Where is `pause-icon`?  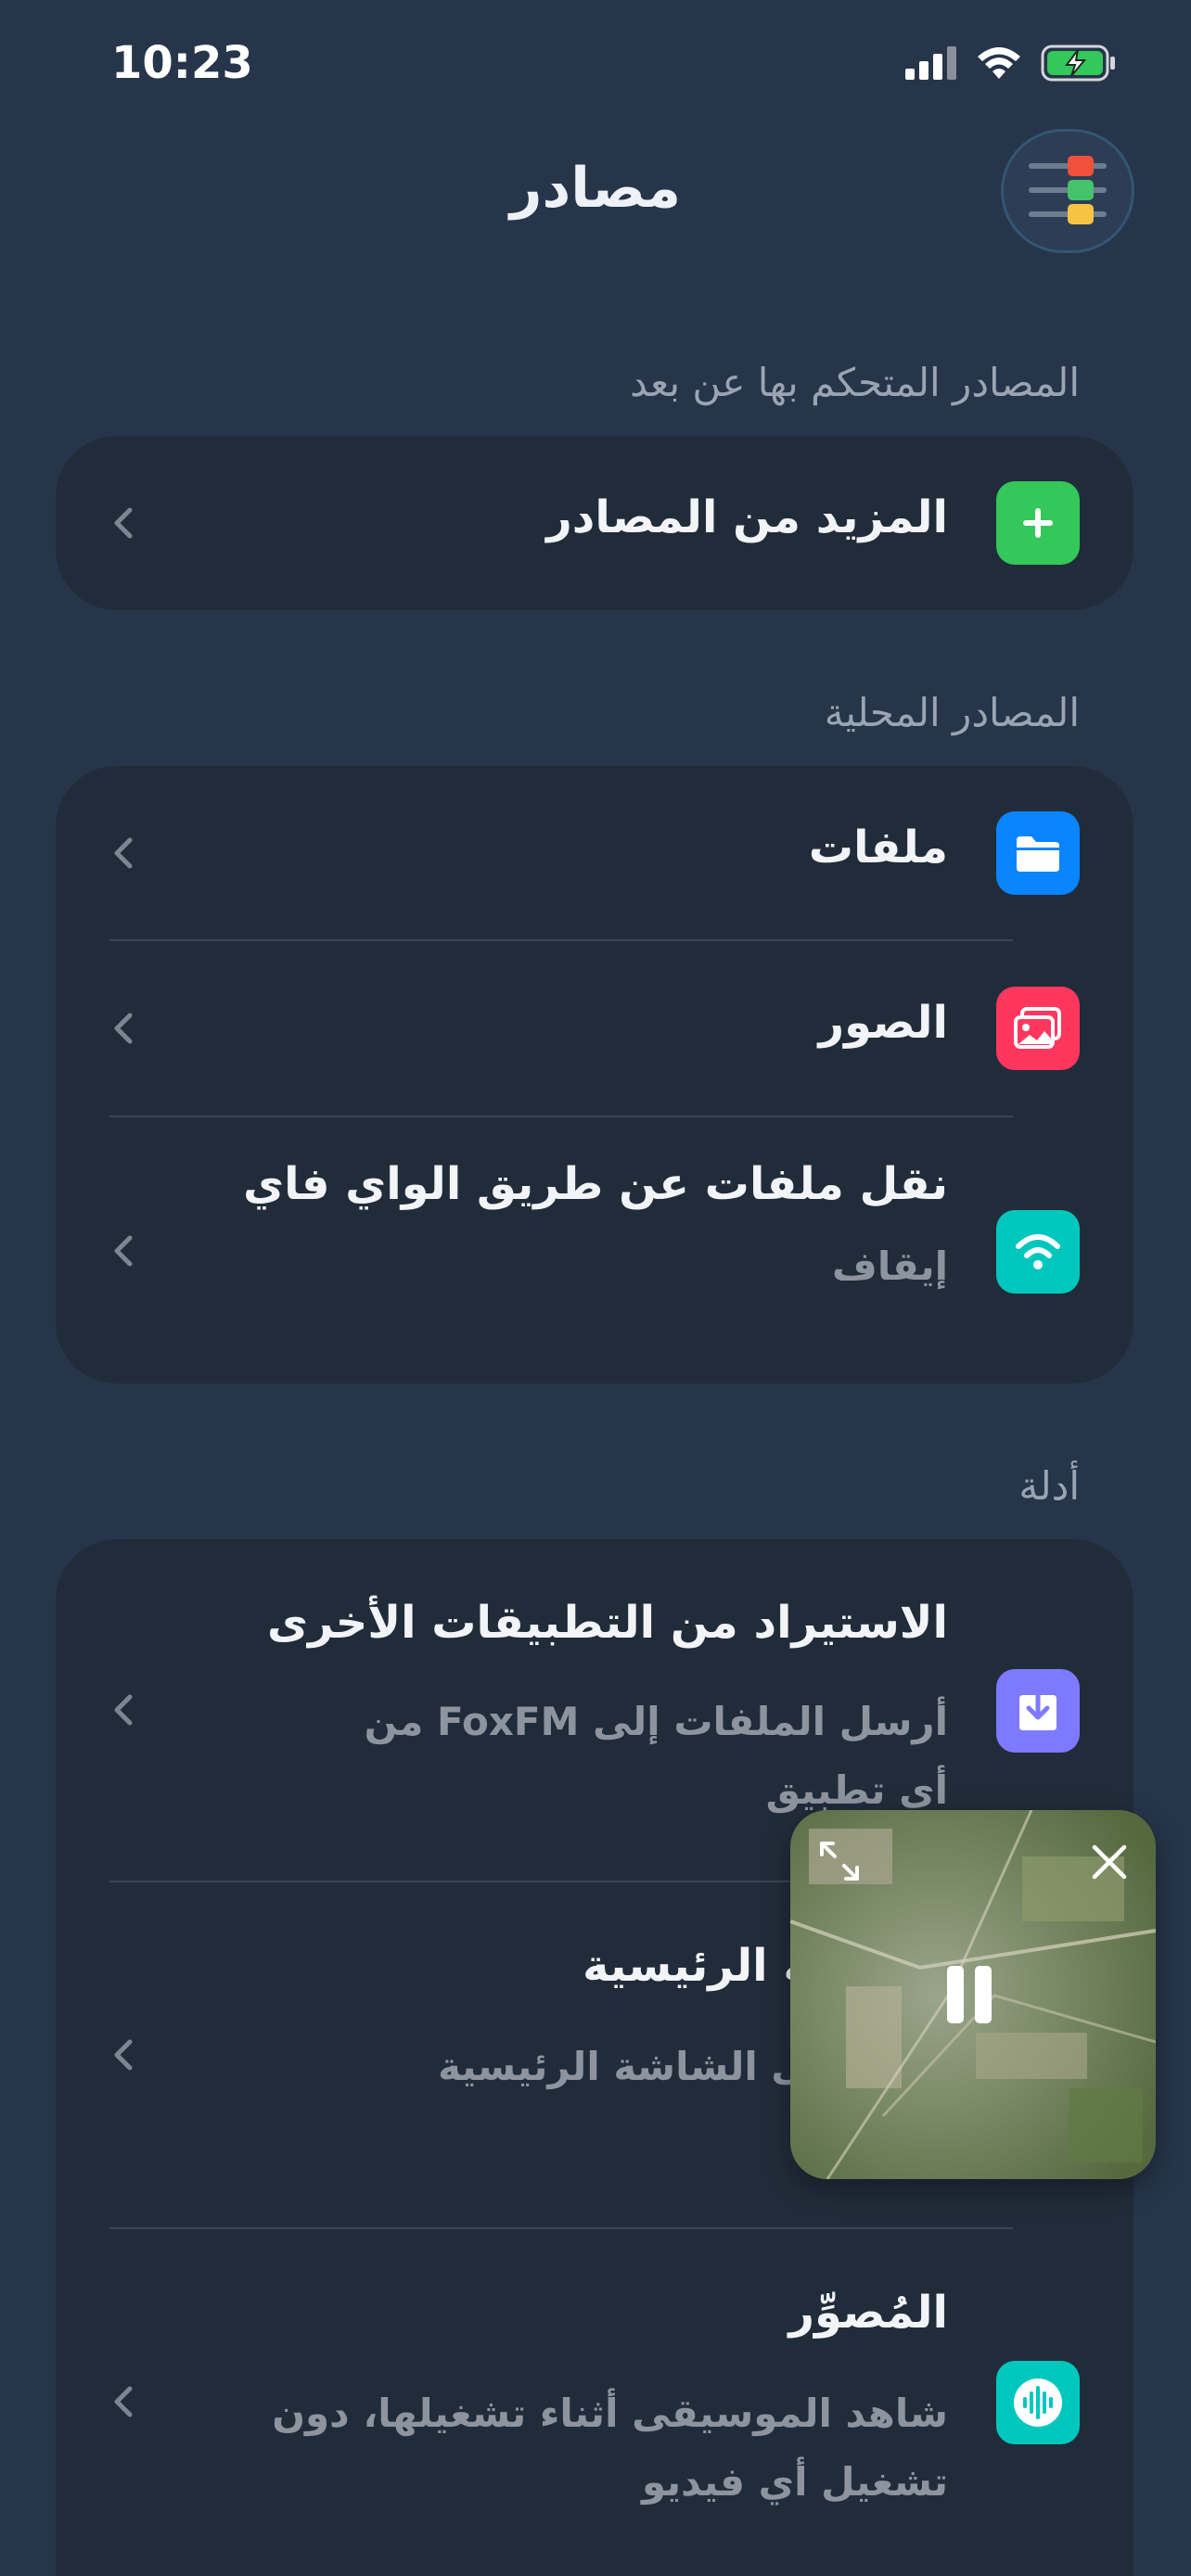 pause-icon is located at coordinates (969, 1994).